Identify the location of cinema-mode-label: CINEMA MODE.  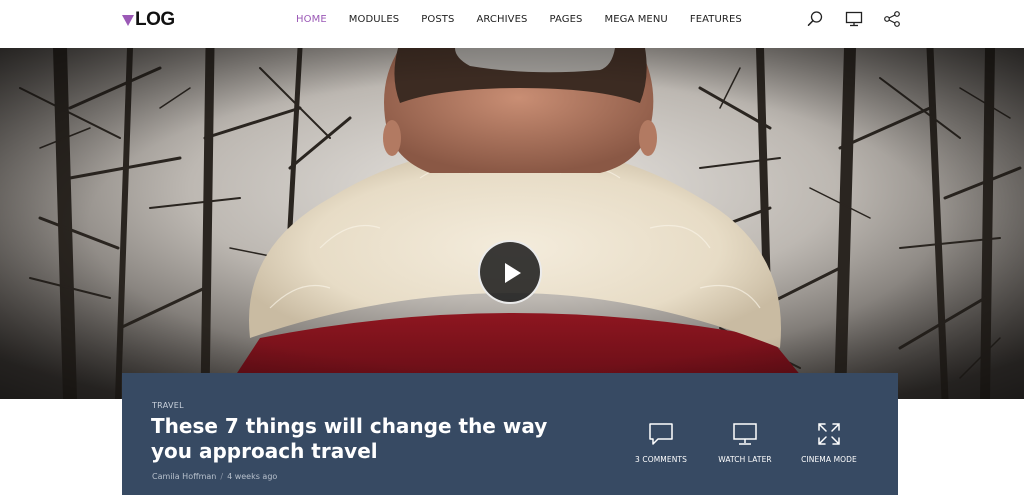
(829, 459).